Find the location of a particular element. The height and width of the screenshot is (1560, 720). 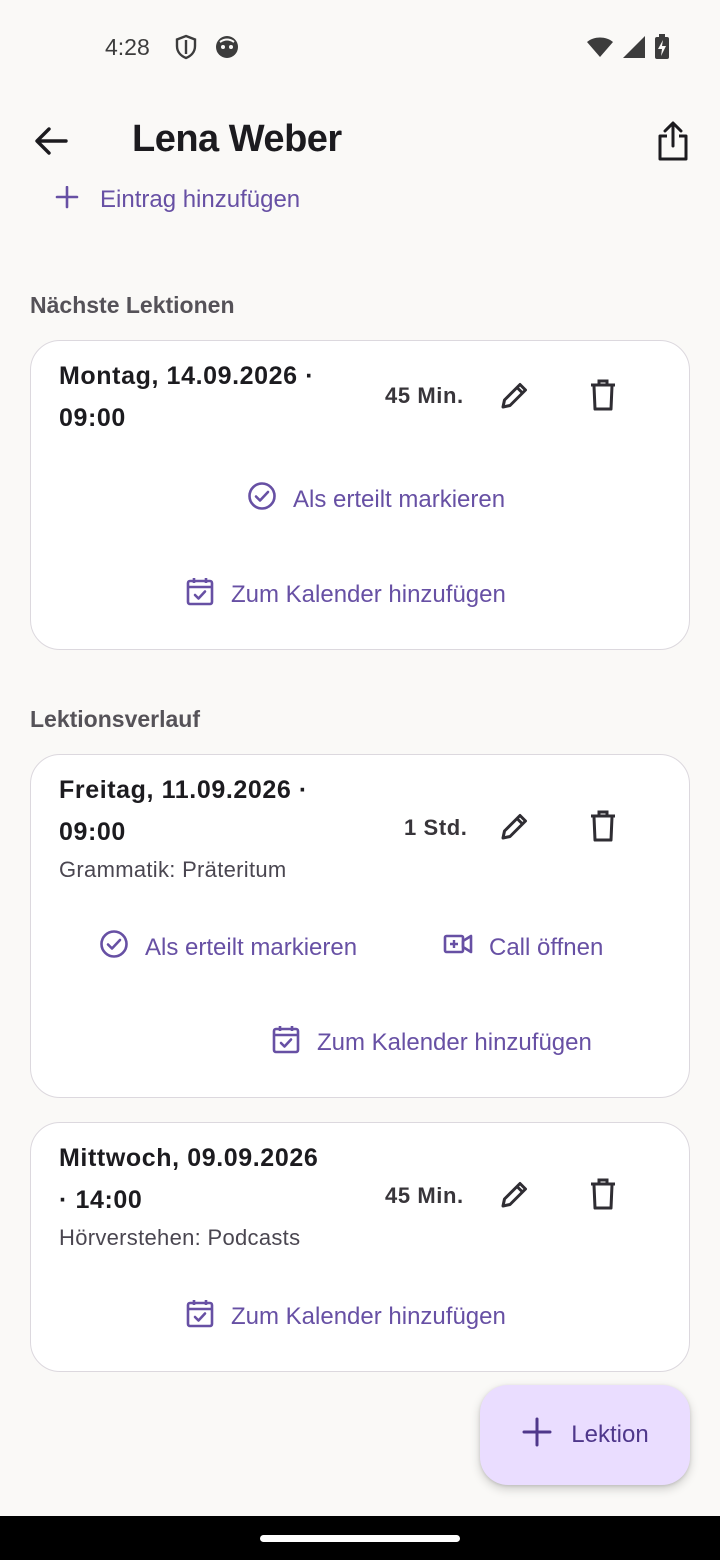

system-navigation-bar is located at coordinates (360, 1538).